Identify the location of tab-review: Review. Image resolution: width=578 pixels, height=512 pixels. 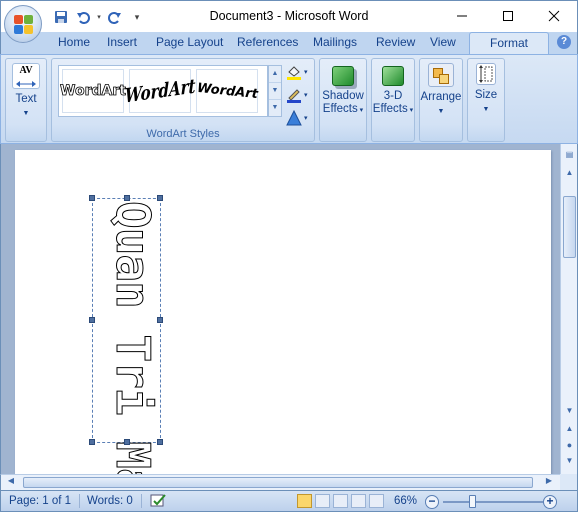
(395, 42).